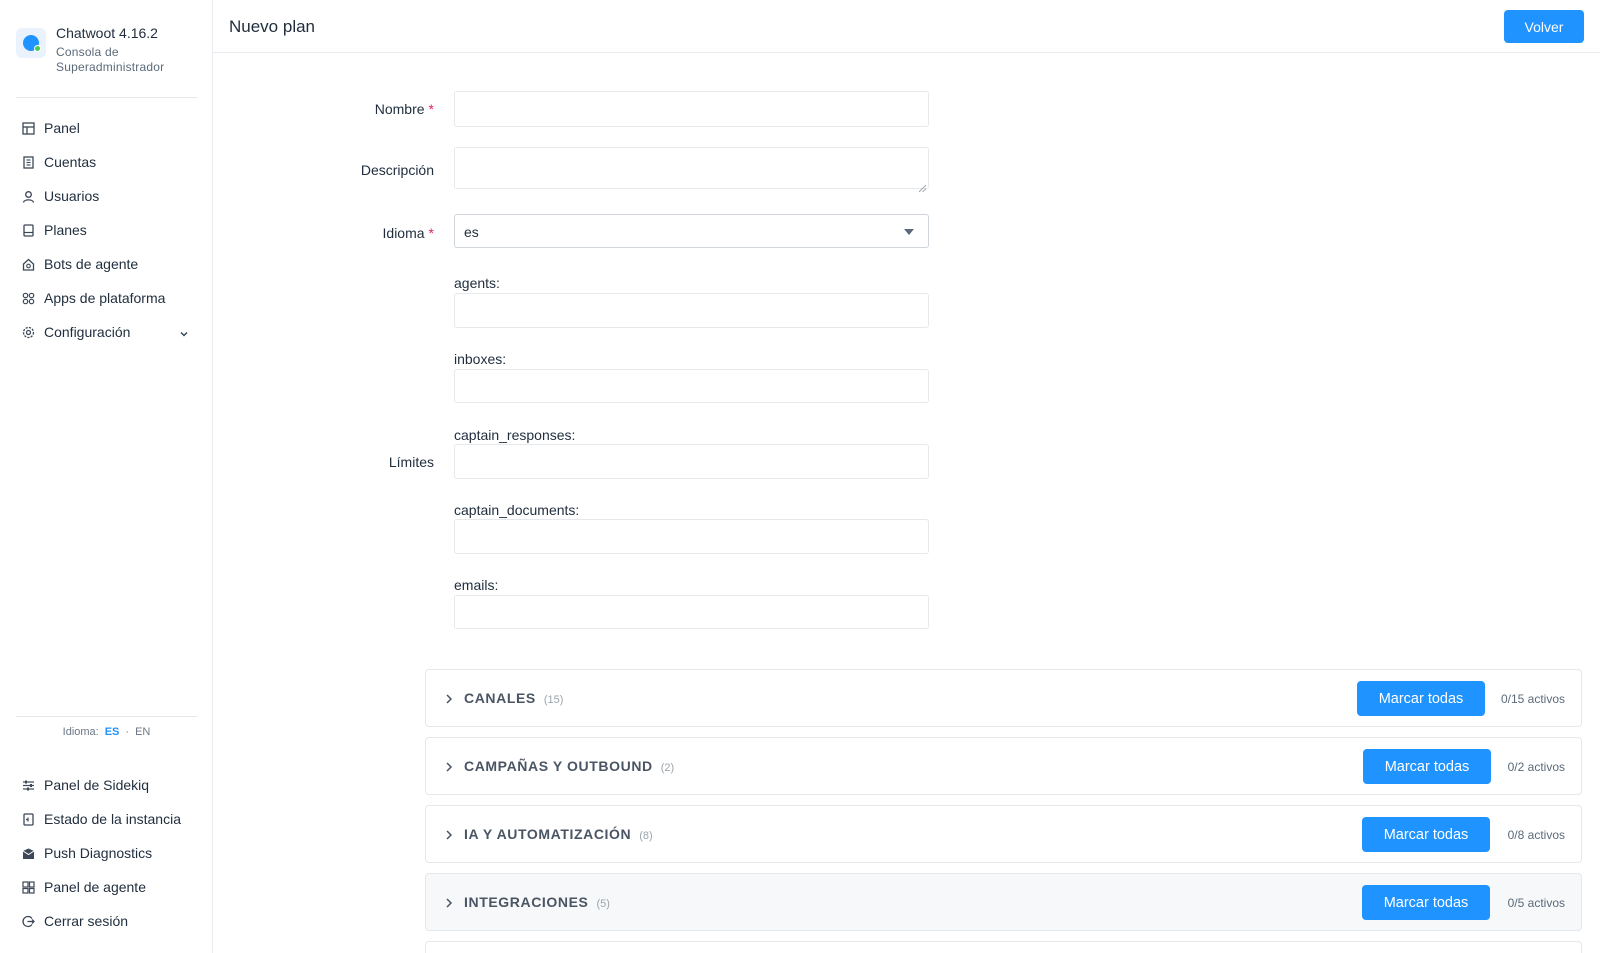  I want to click on active-count: 0/15 activos, so click(1532, 699).